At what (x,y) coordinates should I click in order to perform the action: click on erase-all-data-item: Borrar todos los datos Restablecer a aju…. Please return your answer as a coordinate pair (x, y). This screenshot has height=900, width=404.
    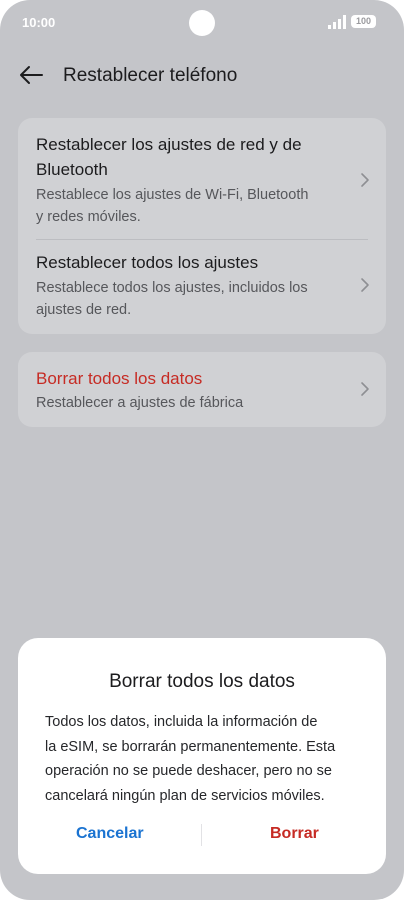
    Looking at the image, I should click on (196, 390).